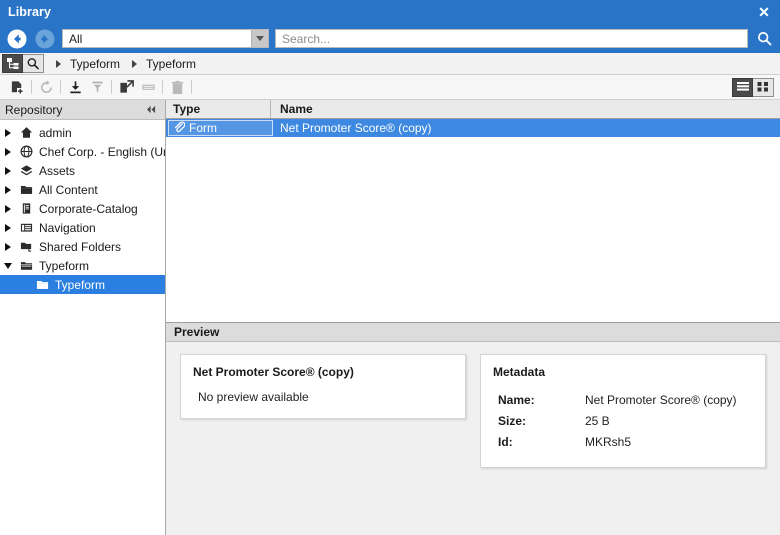 The image size is (780, 535). I want to click on new-document-button, so click(17, 87).